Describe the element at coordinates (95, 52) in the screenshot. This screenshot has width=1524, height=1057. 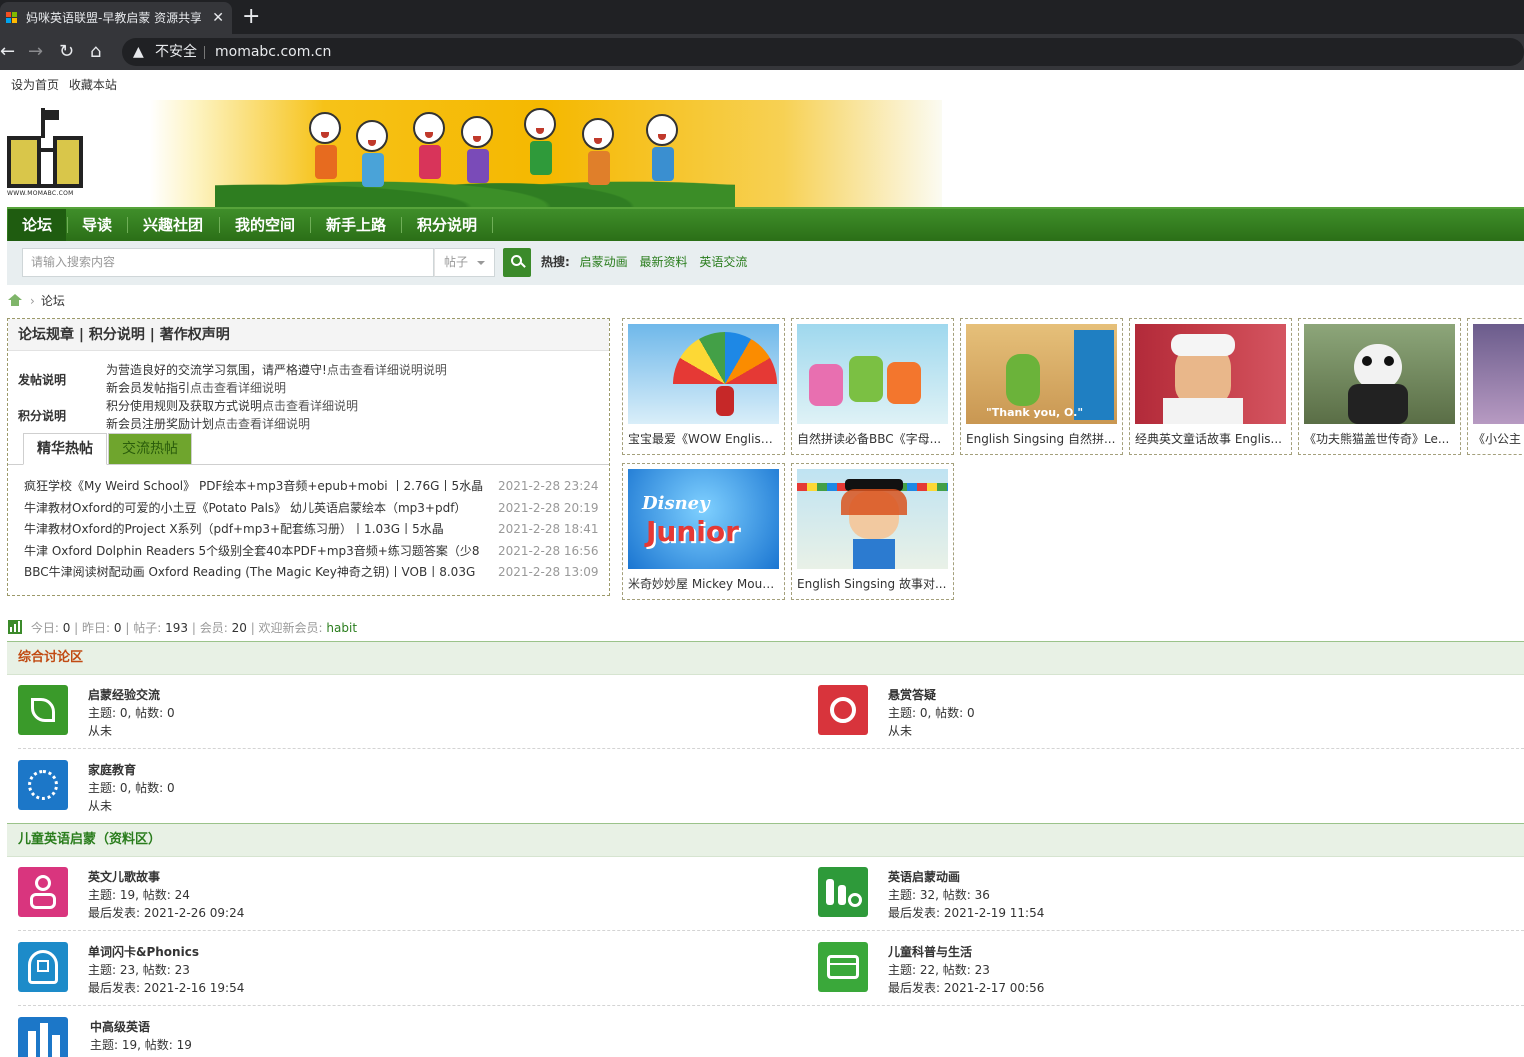
I see `home-icon: ⌂` at that location.